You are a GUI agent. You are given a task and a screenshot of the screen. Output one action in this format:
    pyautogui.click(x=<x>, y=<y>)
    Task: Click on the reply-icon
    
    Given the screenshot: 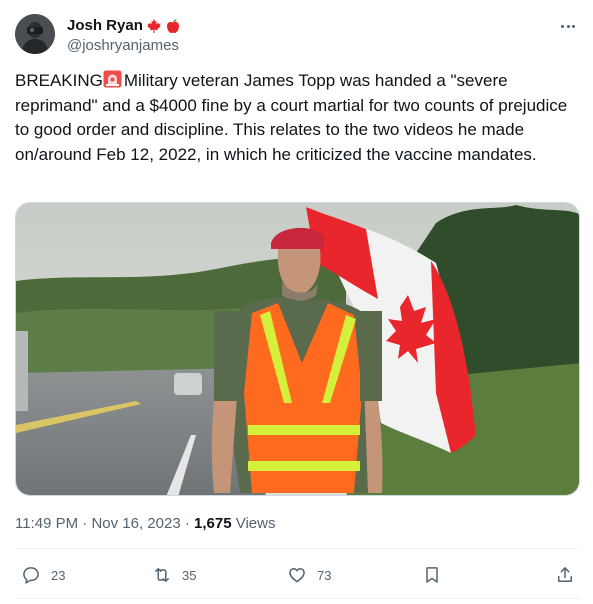 What is the action you would take?
    pyautogui.click(x=31, y=575)
    